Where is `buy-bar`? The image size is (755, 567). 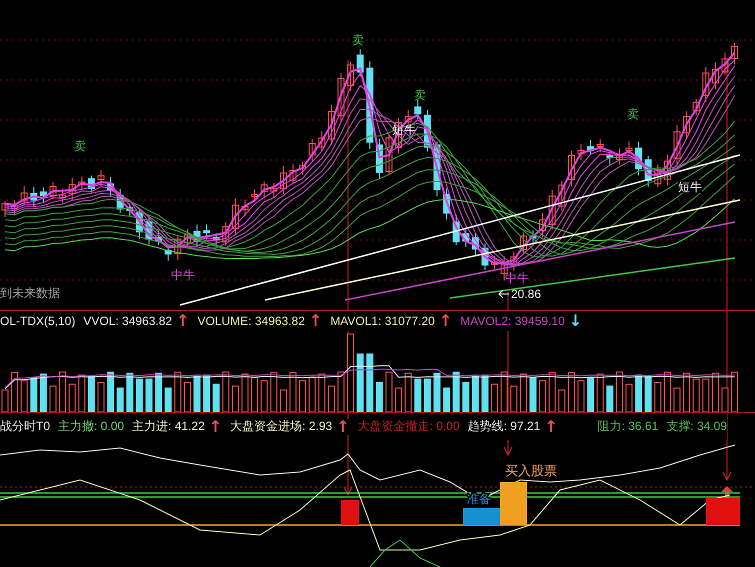
buy-bar is located at coordinates (513, 503).